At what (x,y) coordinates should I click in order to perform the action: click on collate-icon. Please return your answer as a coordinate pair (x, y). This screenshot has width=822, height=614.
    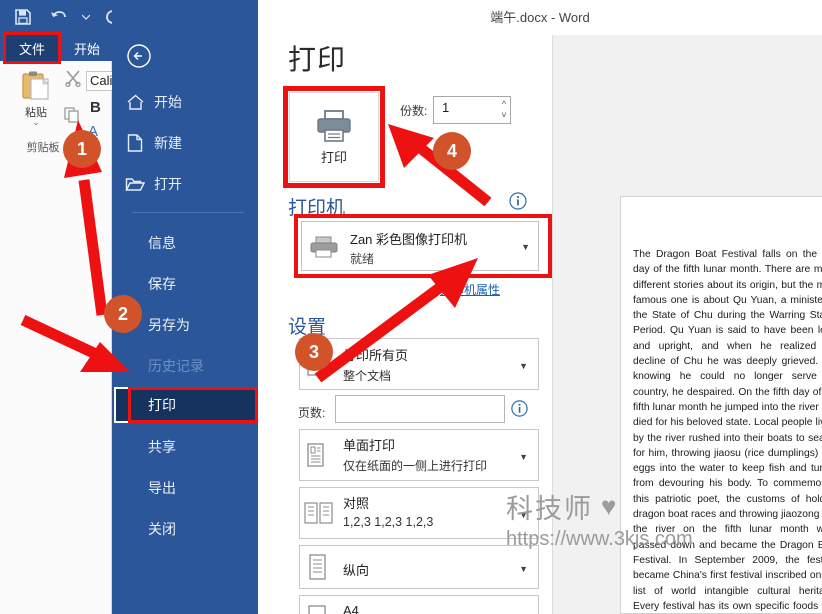
    Looking at the image, I should click on (320, 516).